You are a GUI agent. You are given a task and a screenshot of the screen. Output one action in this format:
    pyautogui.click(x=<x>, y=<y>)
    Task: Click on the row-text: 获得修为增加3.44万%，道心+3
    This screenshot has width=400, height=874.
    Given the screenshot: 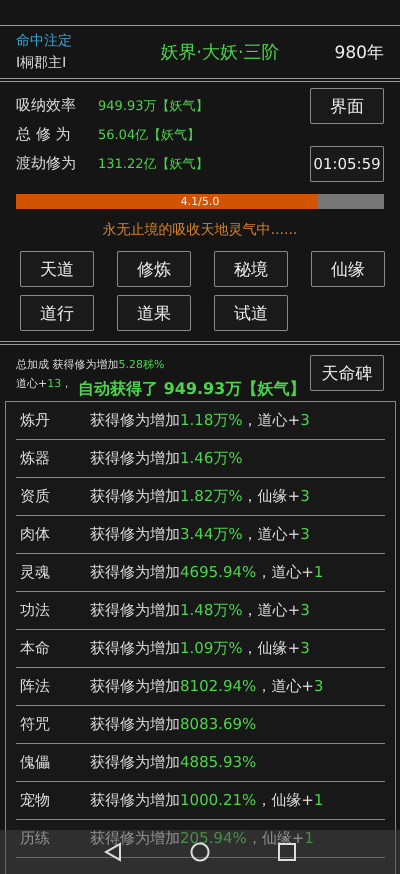 What is the action you would take?
    pyautogui.click(x=200, y=534)
    